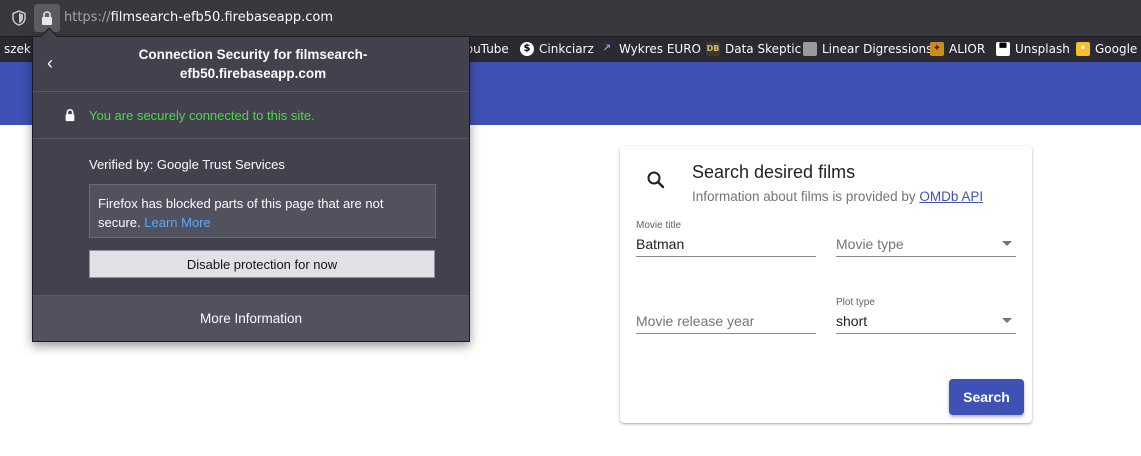 This screenshot has height=456, width=1141. I want to click on bookmark-cinkciarz: $ Cinkciarz, so click(557, 49).